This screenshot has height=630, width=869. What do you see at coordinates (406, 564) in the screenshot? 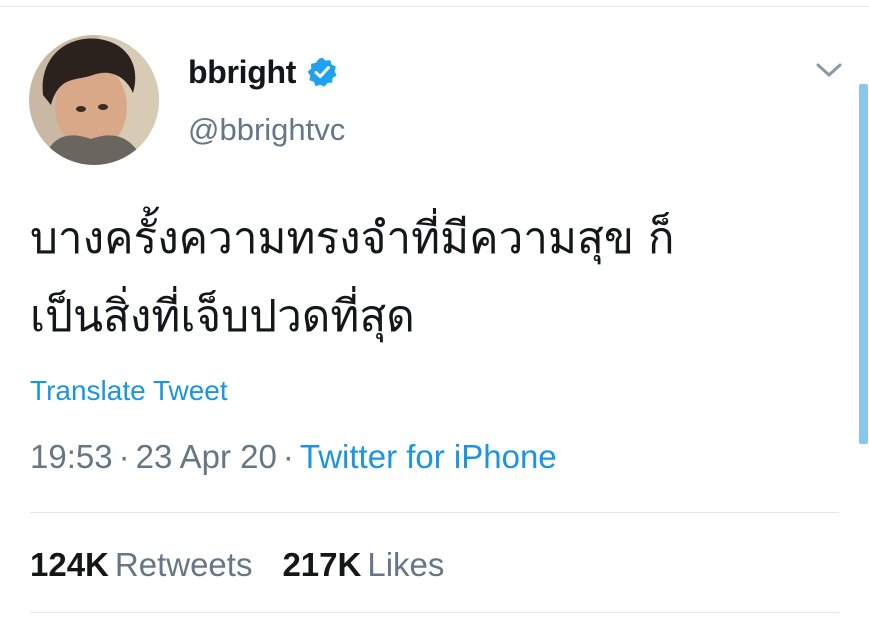
I see `likes-label: Likes` at bounding box center [406, 564].